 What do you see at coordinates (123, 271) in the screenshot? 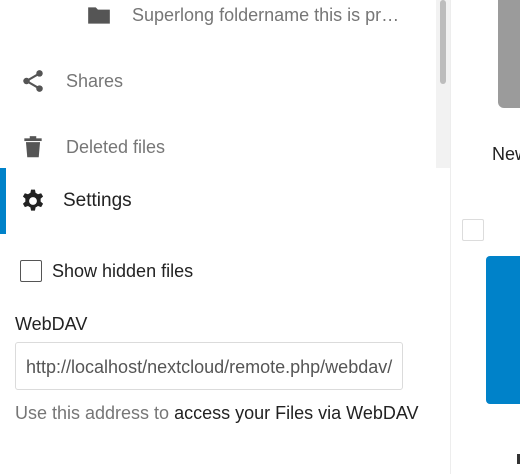
I see `show-hidden-files-label: Show hidden files` at bounding box center [123, 271].